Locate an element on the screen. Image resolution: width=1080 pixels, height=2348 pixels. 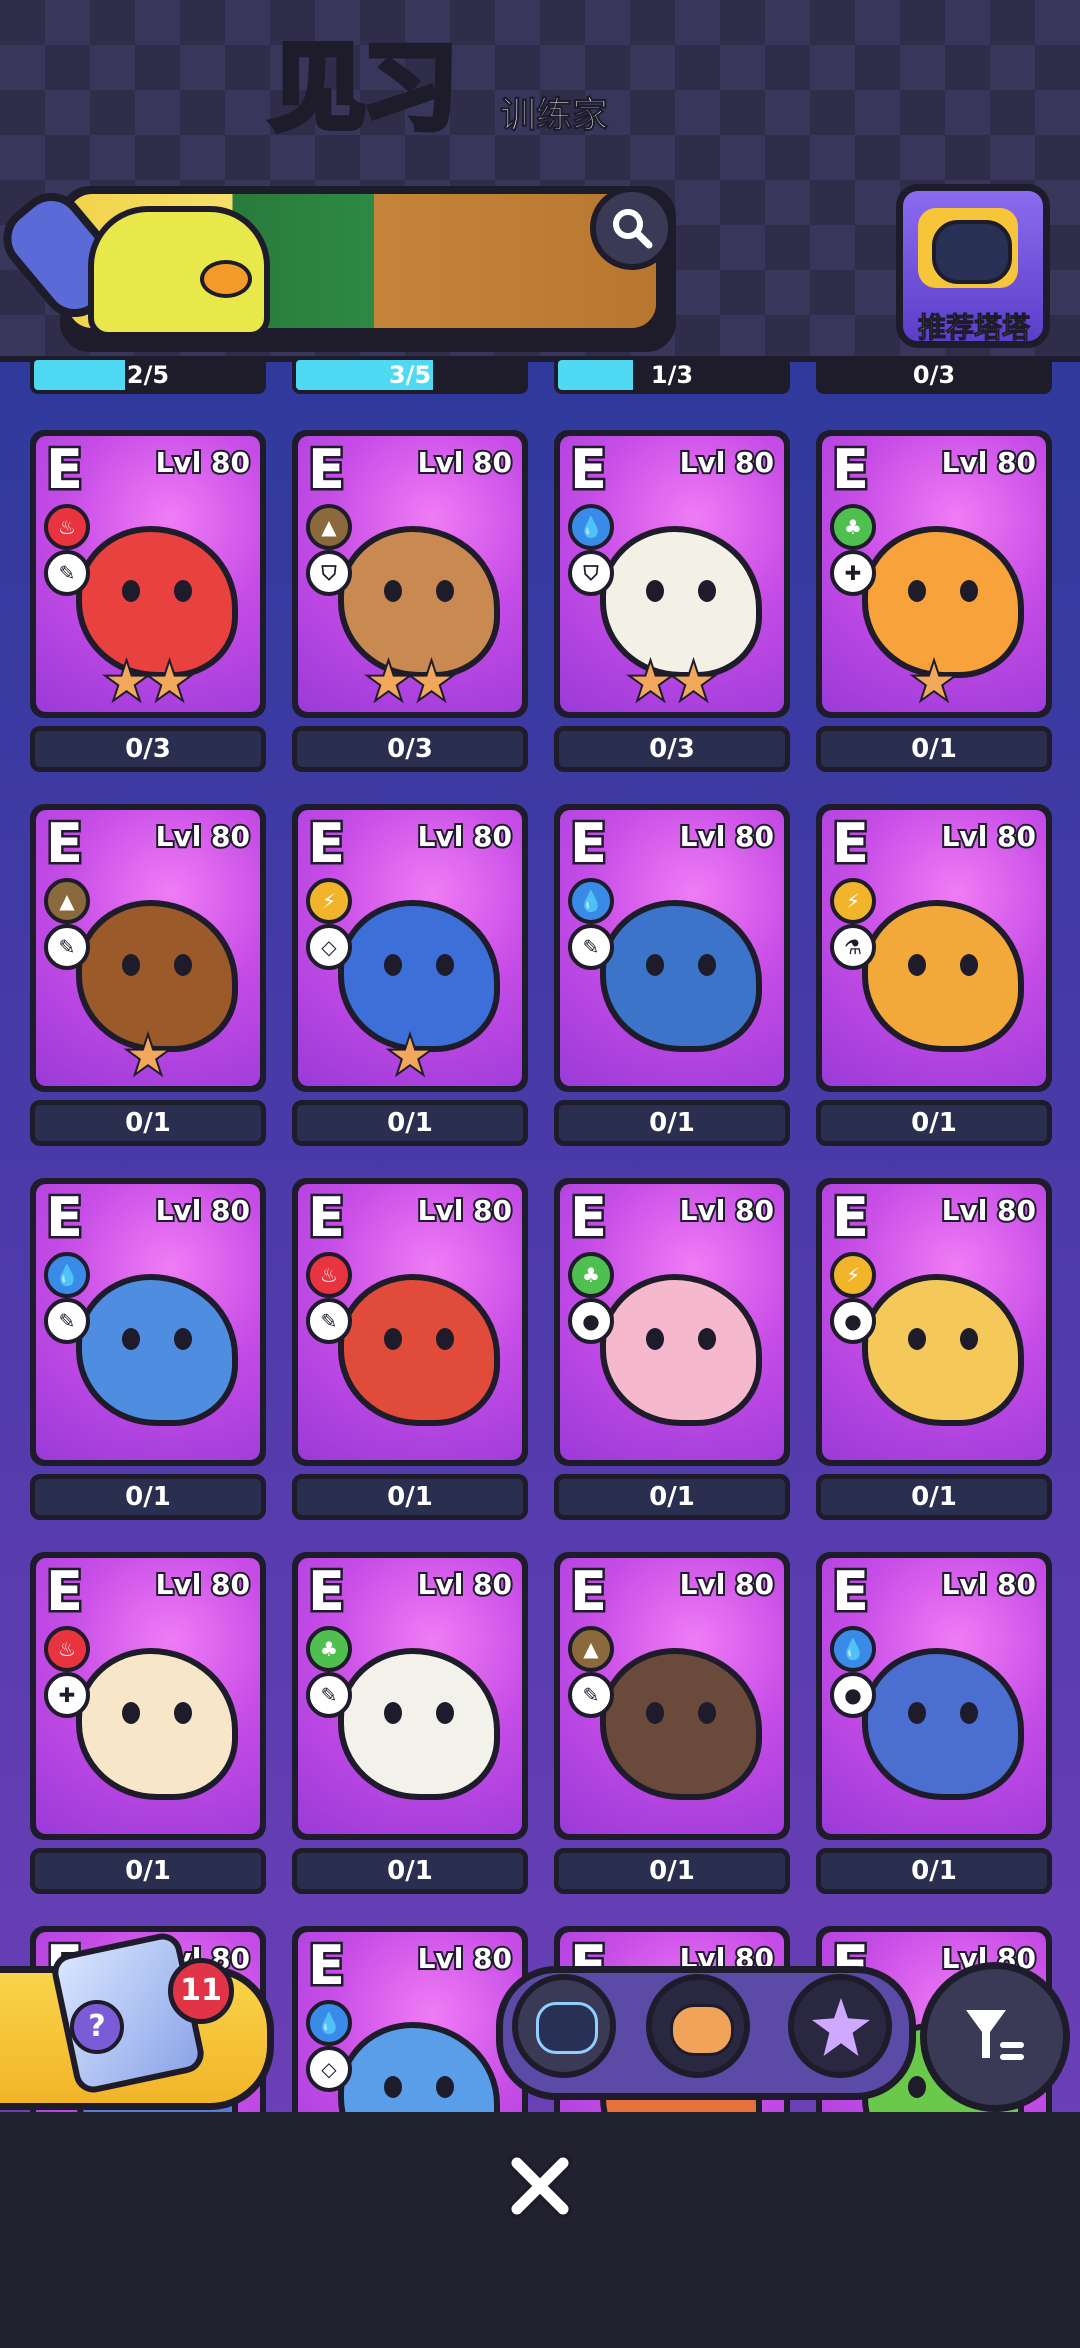
monster-card: E Lvl 80 ♣ ✎ is located at coordinates (410, 1696).